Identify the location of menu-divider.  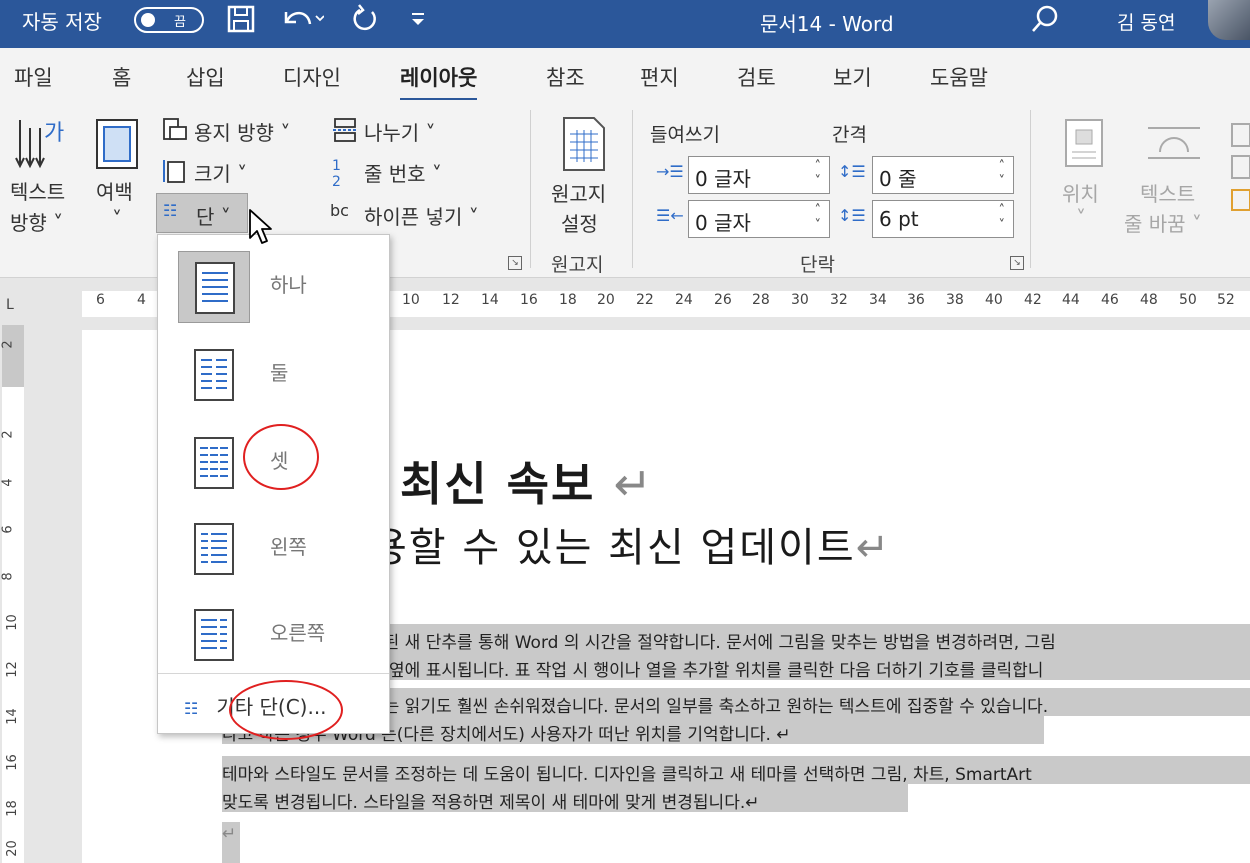
(273, 673).